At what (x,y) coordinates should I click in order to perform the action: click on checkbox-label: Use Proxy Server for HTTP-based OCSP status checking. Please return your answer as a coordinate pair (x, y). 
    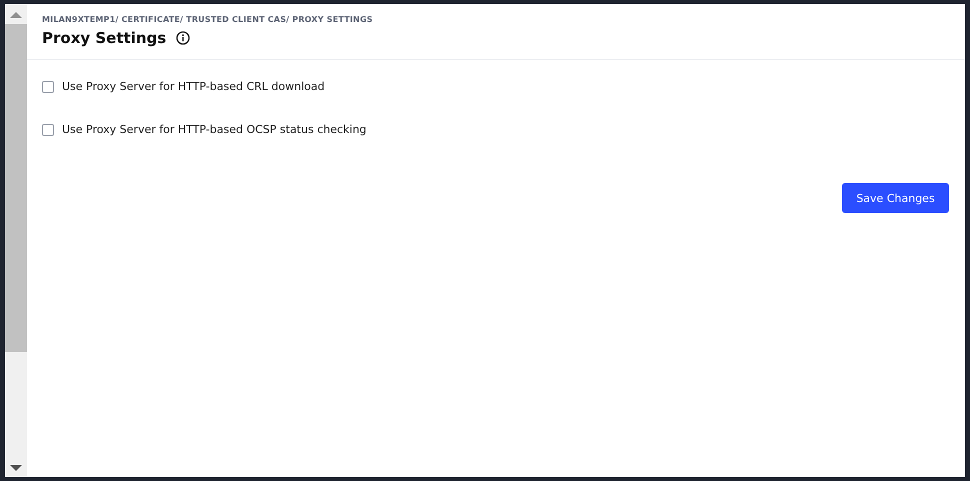
    Looking at the image, I should click on (214, 129).